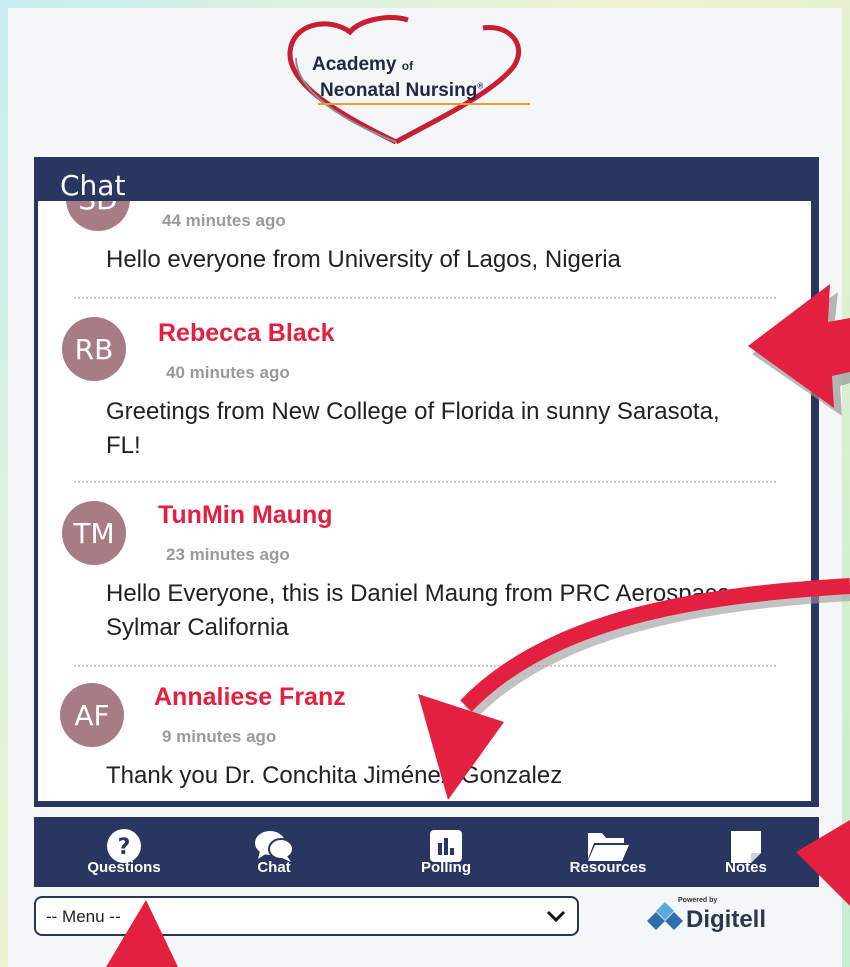  I want to click on folder-icon, so click(608, 847).